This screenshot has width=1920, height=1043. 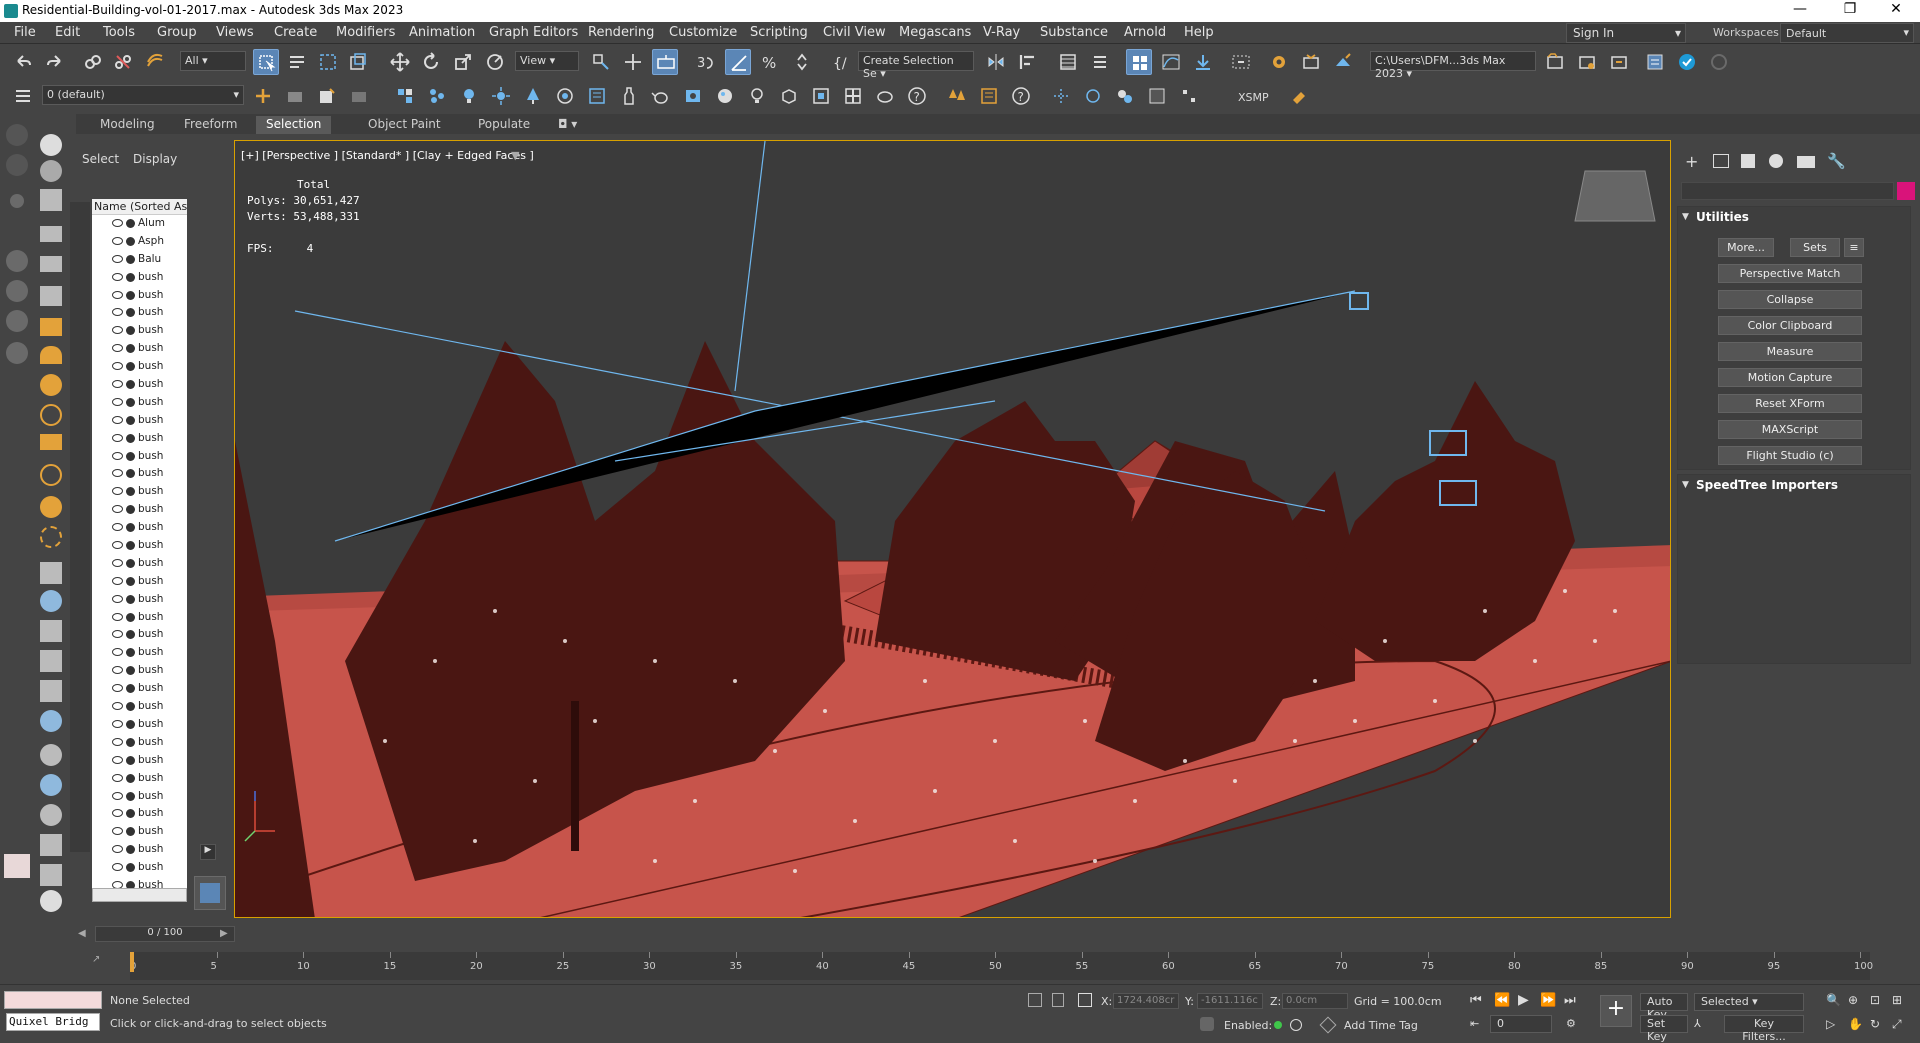 I want to click on select-in-layer-icon, so click(x=327, y=96).